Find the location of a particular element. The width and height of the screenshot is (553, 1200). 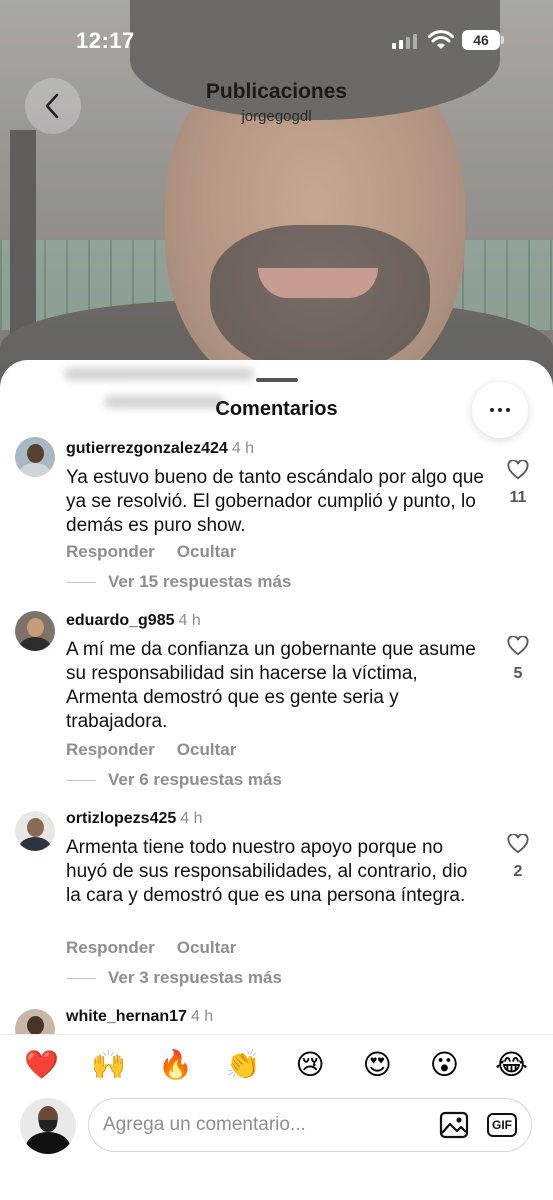

emoji-clapping: 👏 is located at coordinates (243, 1064).